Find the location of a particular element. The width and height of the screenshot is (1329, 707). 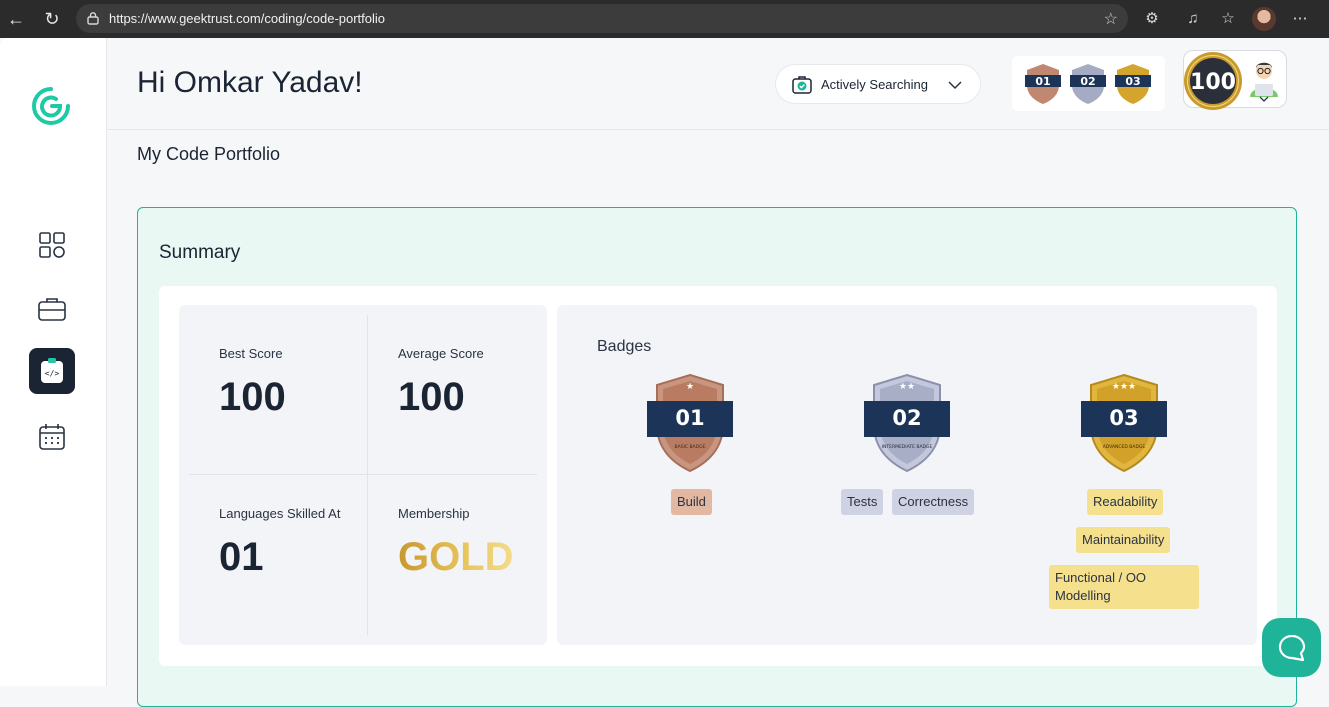

briefcase-icon is located at coordinates (52, 309).